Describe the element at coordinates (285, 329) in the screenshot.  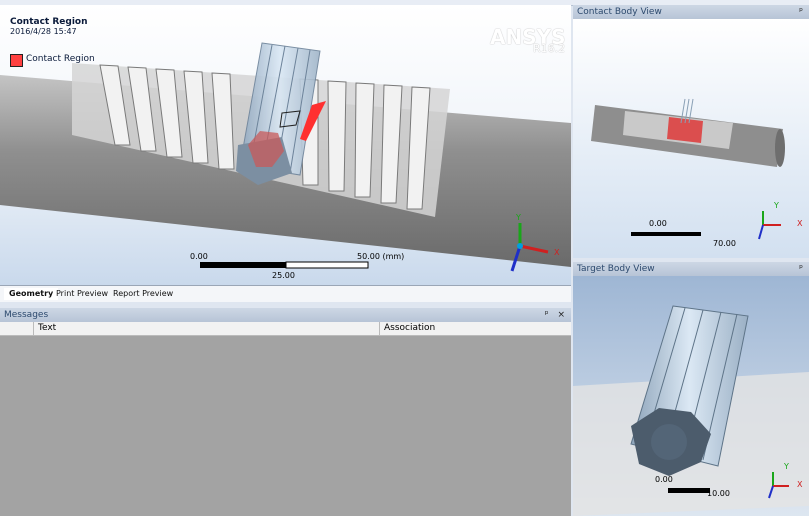
I see `messages-column-headers: Text Association` at that location.